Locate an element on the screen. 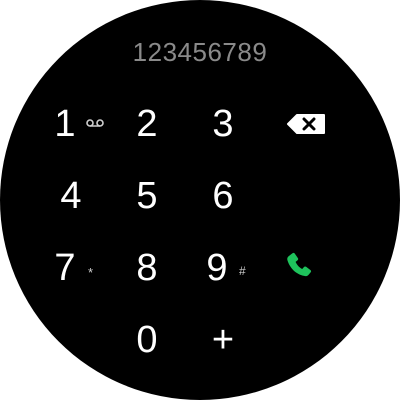  call-button is located at coordinates (302, 265).